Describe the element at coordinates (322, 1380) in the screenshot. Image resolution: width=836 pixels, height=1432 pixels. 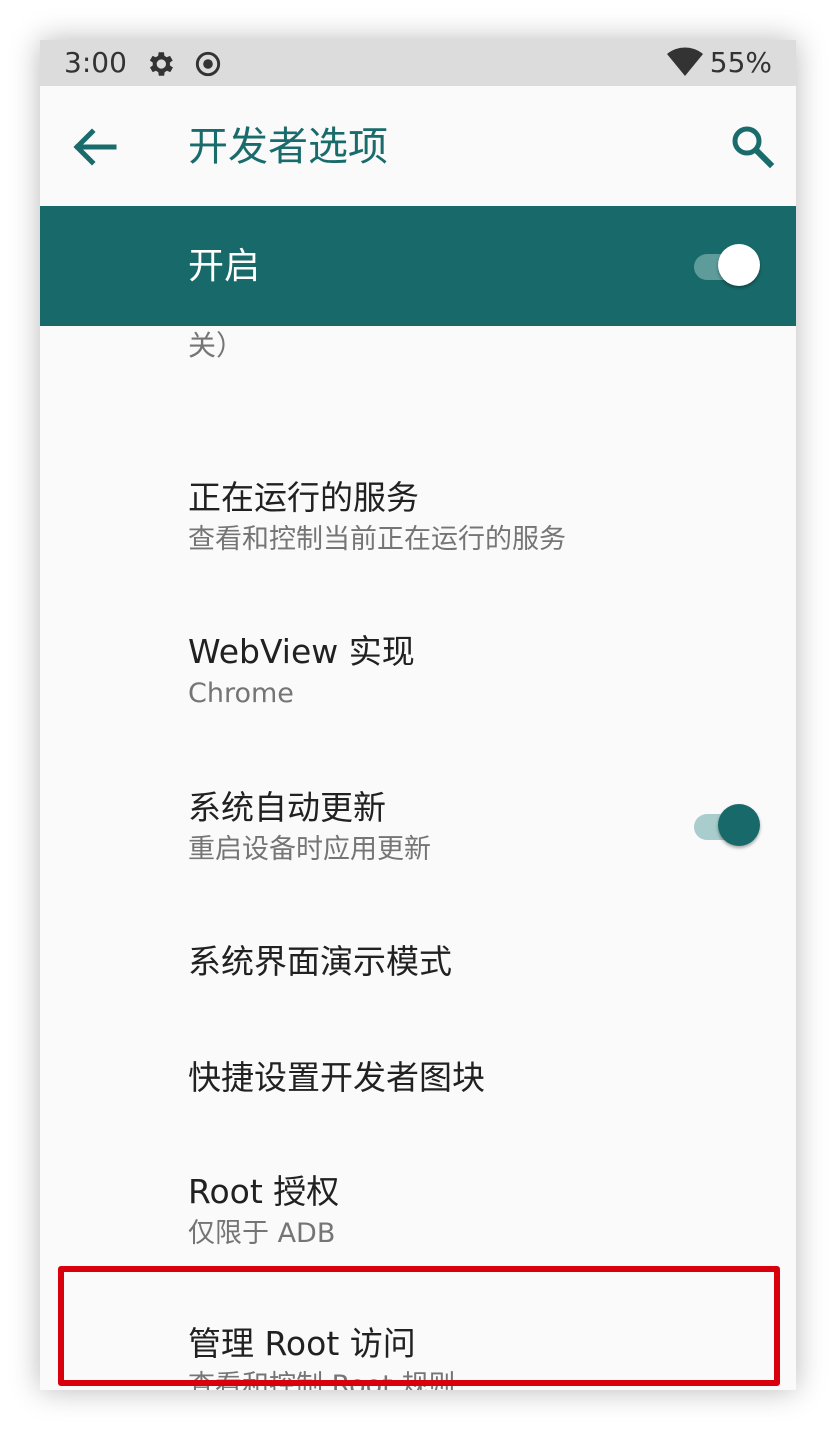
I see `pref-summary: 查看和控制 Root 规则` at that location.